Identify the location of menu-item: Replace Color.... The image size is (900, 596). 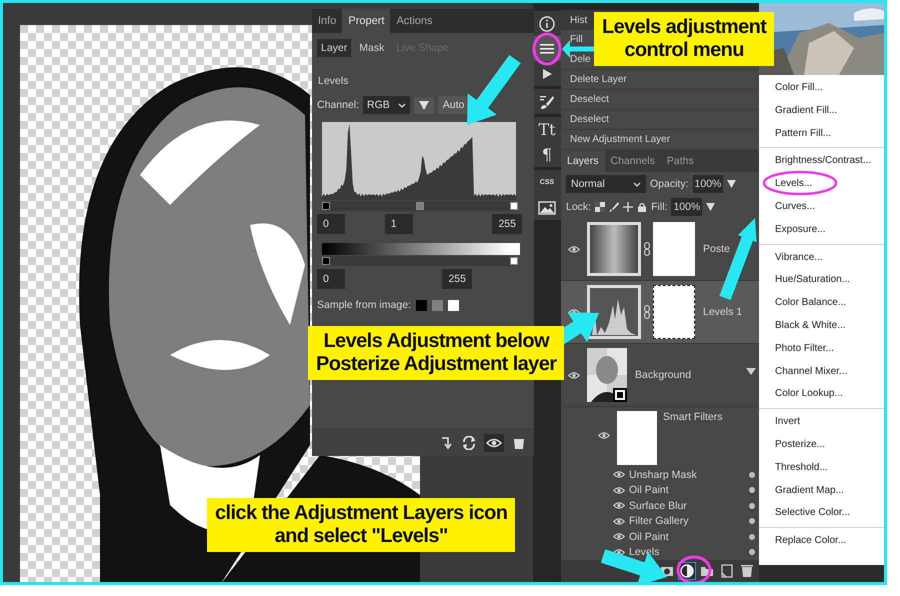
(821, 541).